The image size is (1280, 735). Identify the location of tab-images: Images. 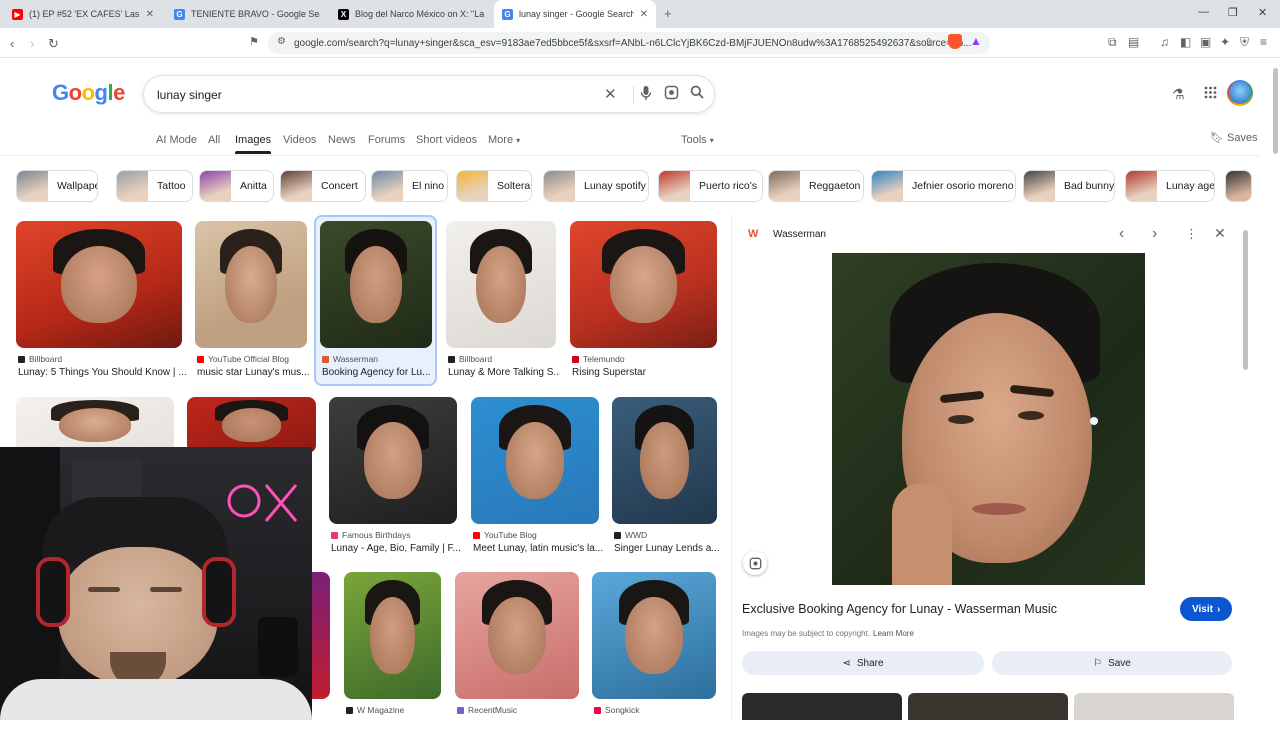
(253, 144).